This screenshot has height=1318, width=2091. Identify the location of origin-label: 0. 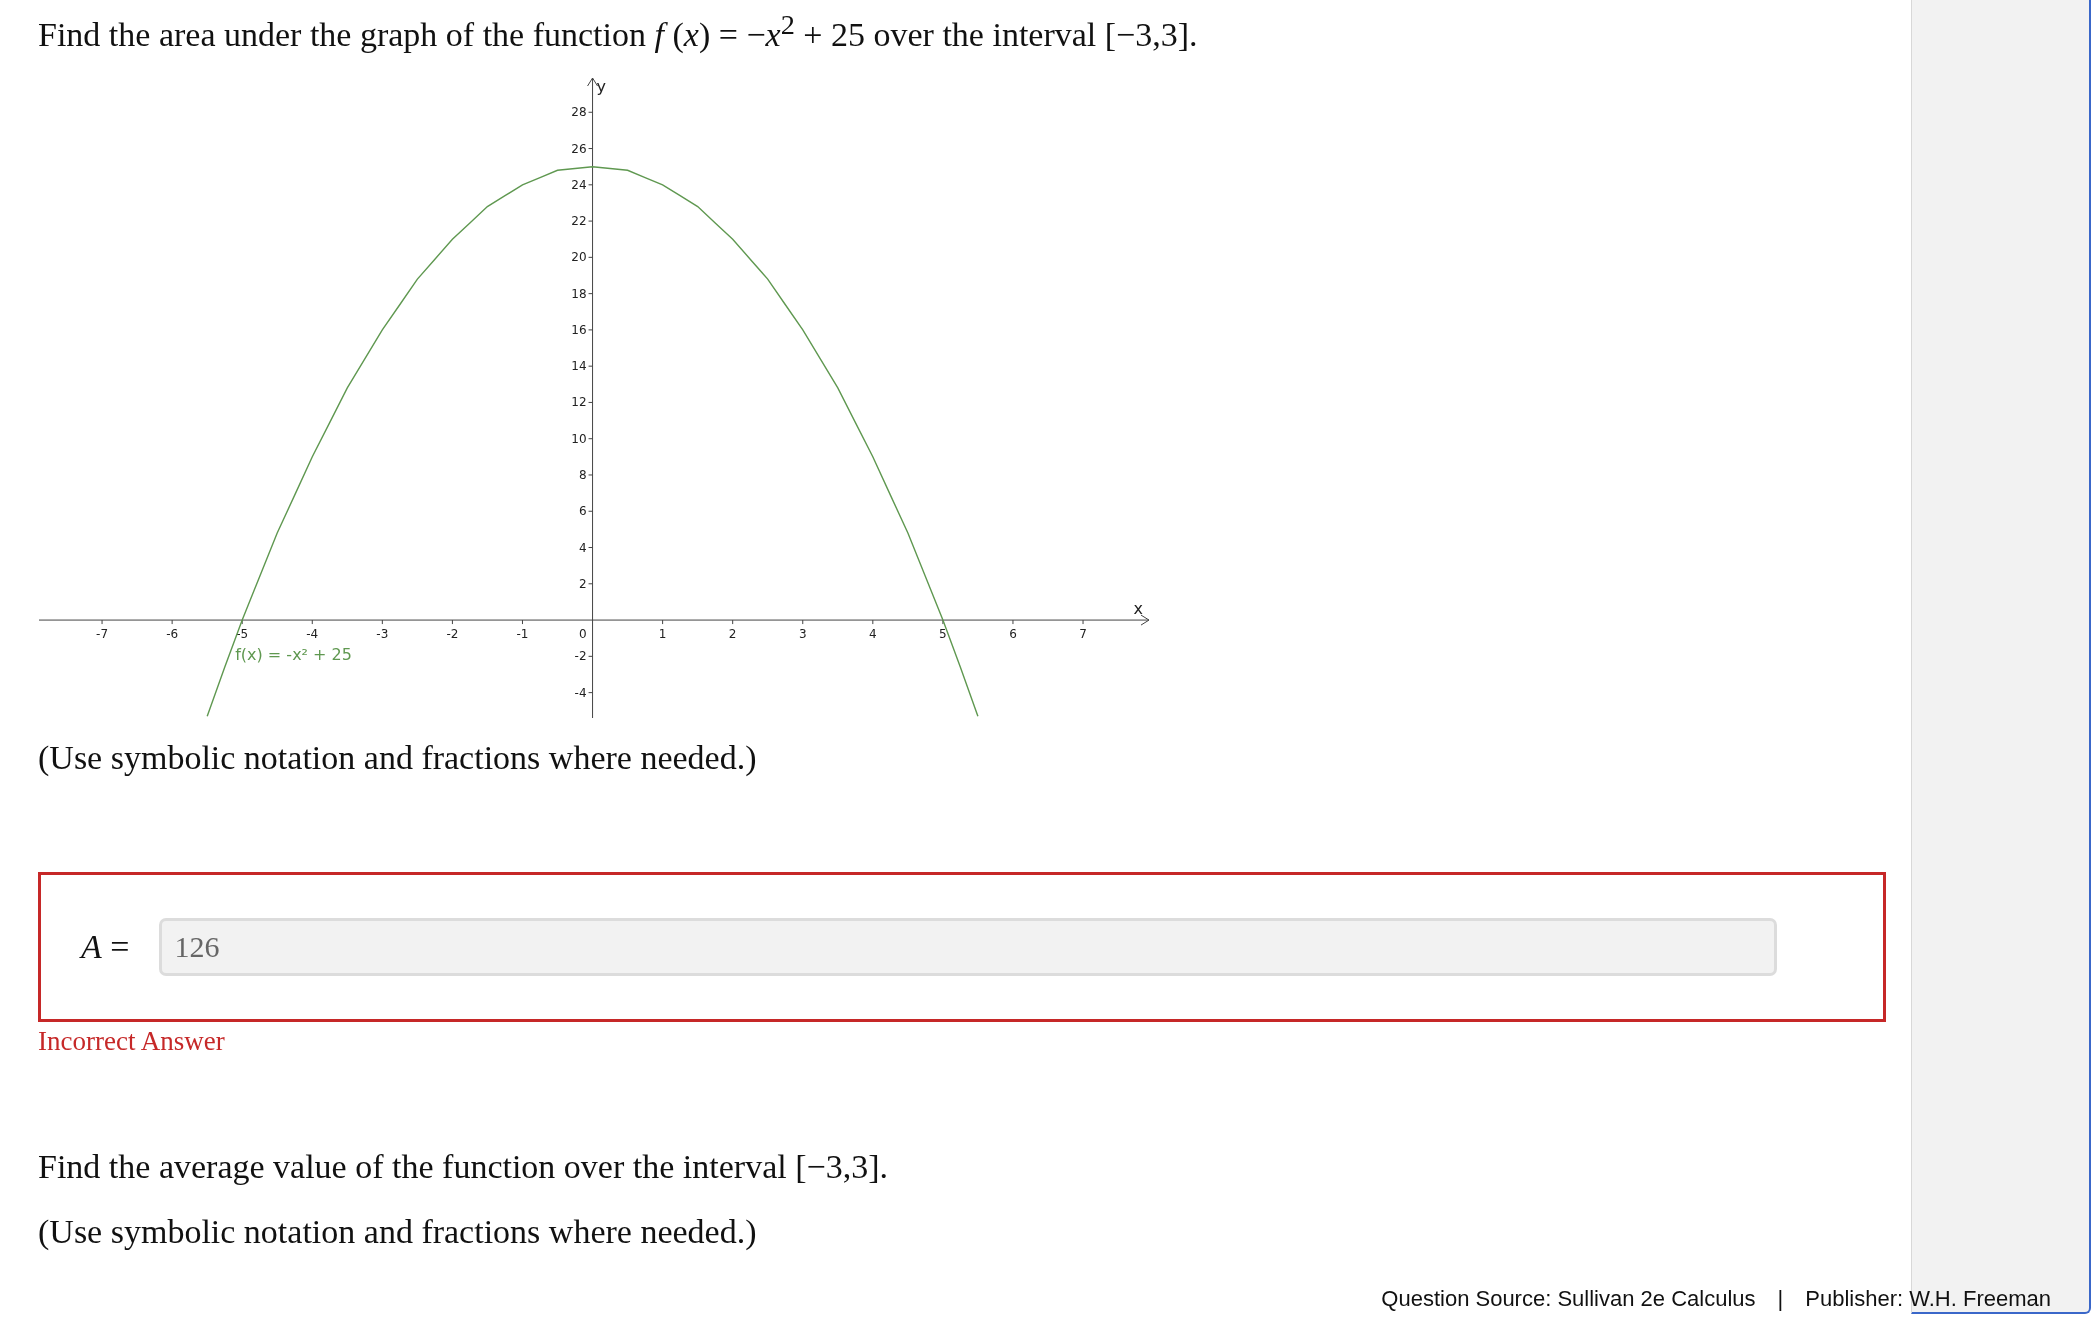
(582, 634).